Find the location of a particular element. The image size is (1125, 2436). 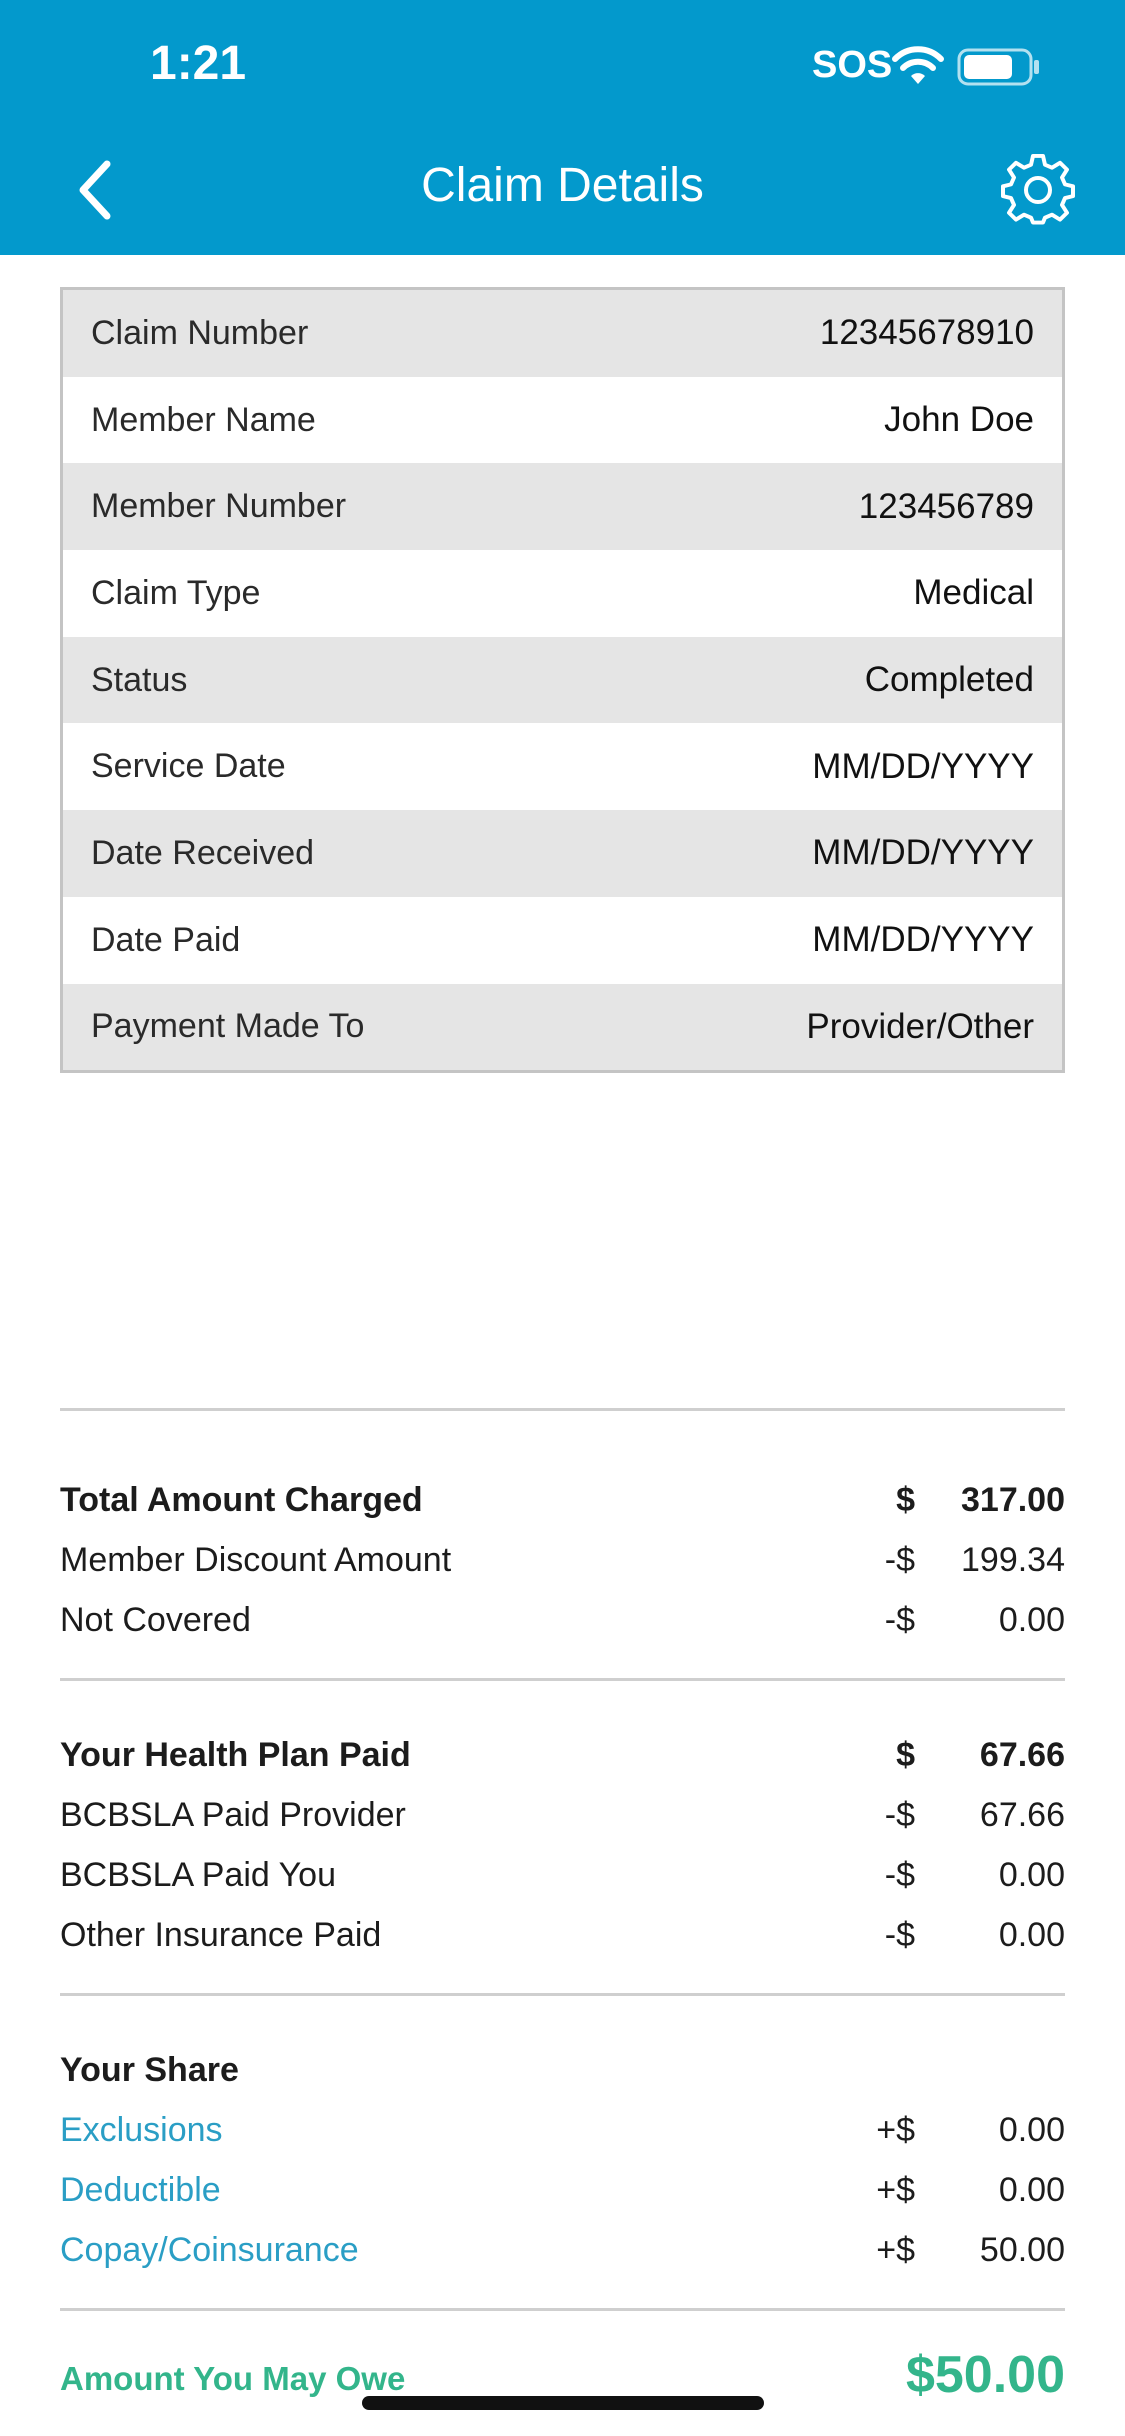

details-row-status: Status Completed is located at coordinates (562, 680).